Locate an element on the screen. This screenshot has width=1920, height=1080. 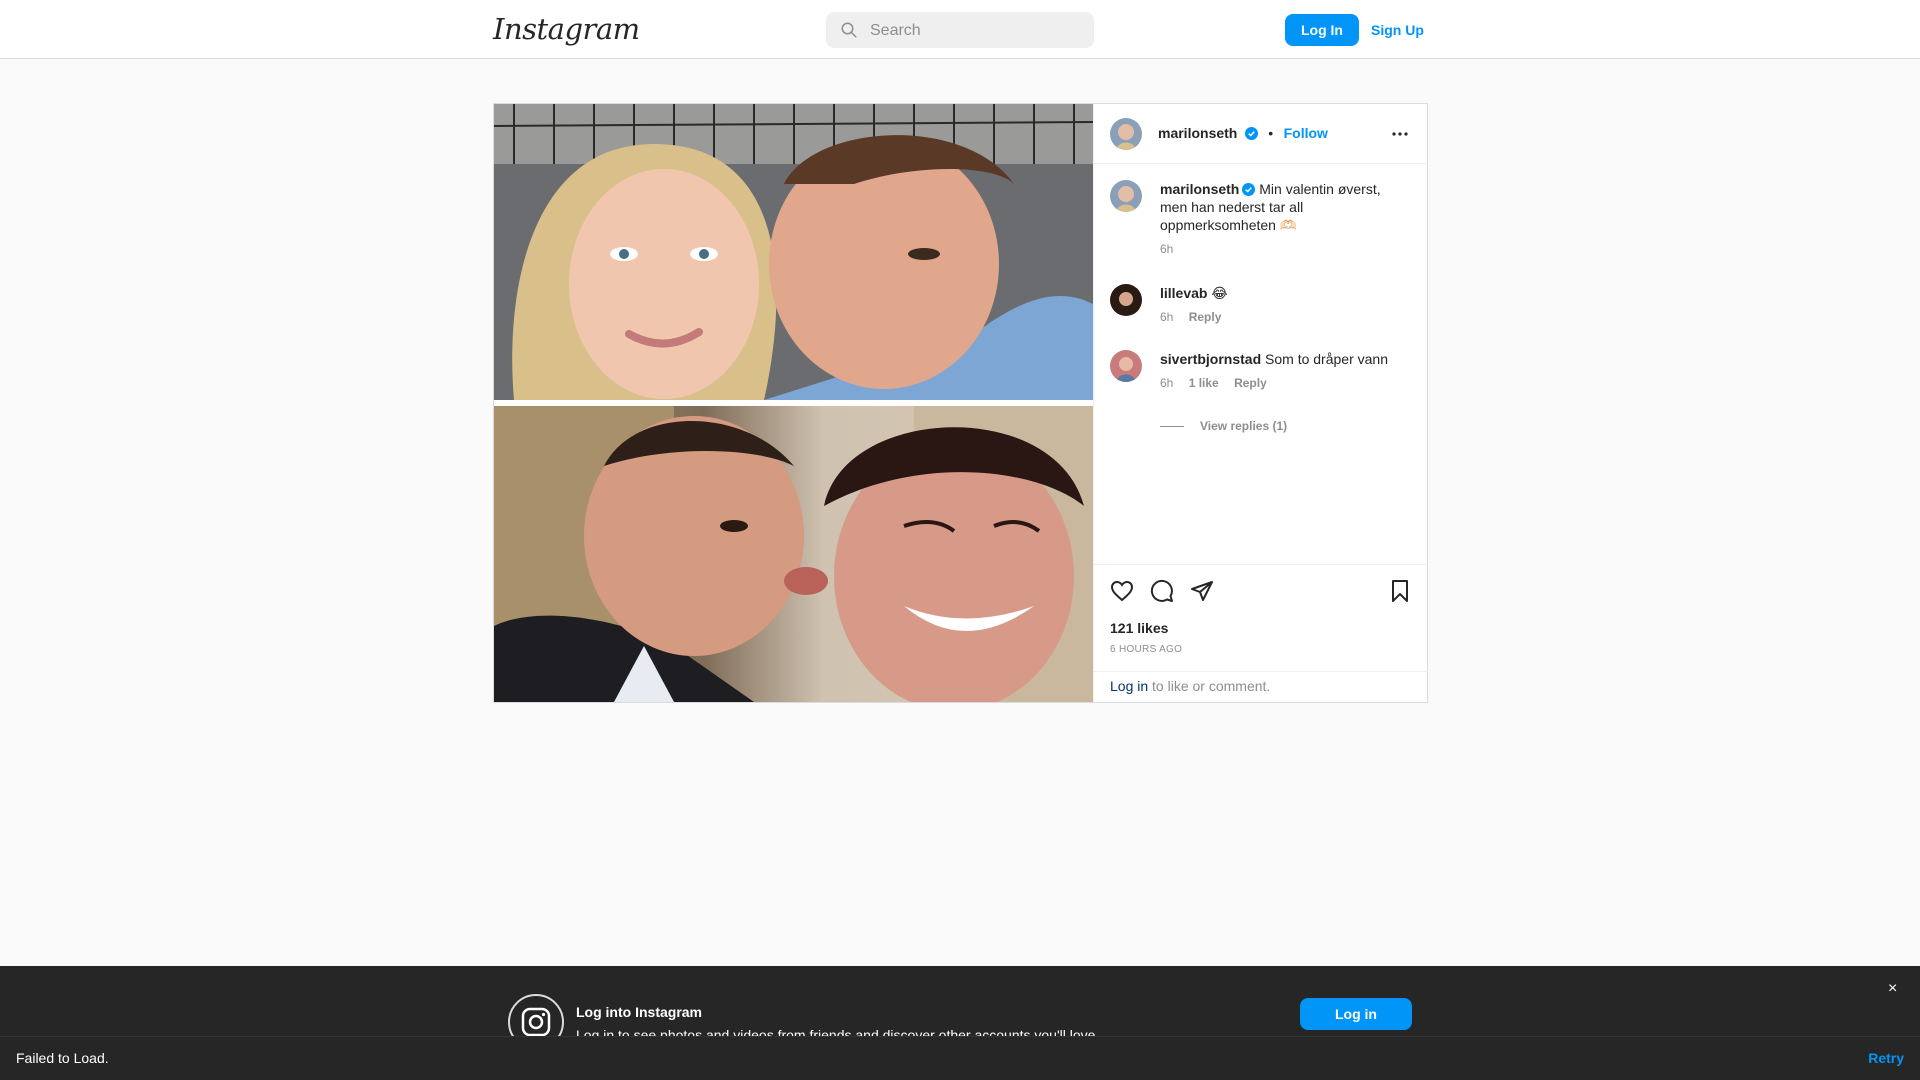
replies-divider is located at coordinates (1172, 427).